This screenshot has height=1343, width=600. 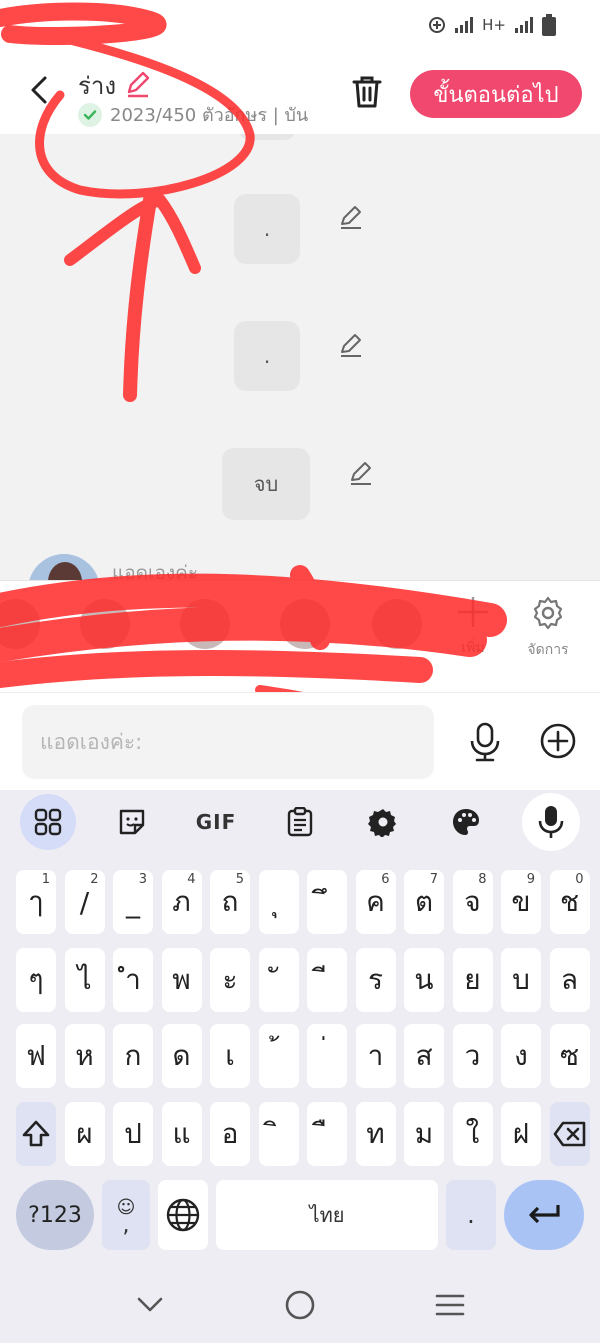 I want to click on key: ข9, so click(x=521, y=902).